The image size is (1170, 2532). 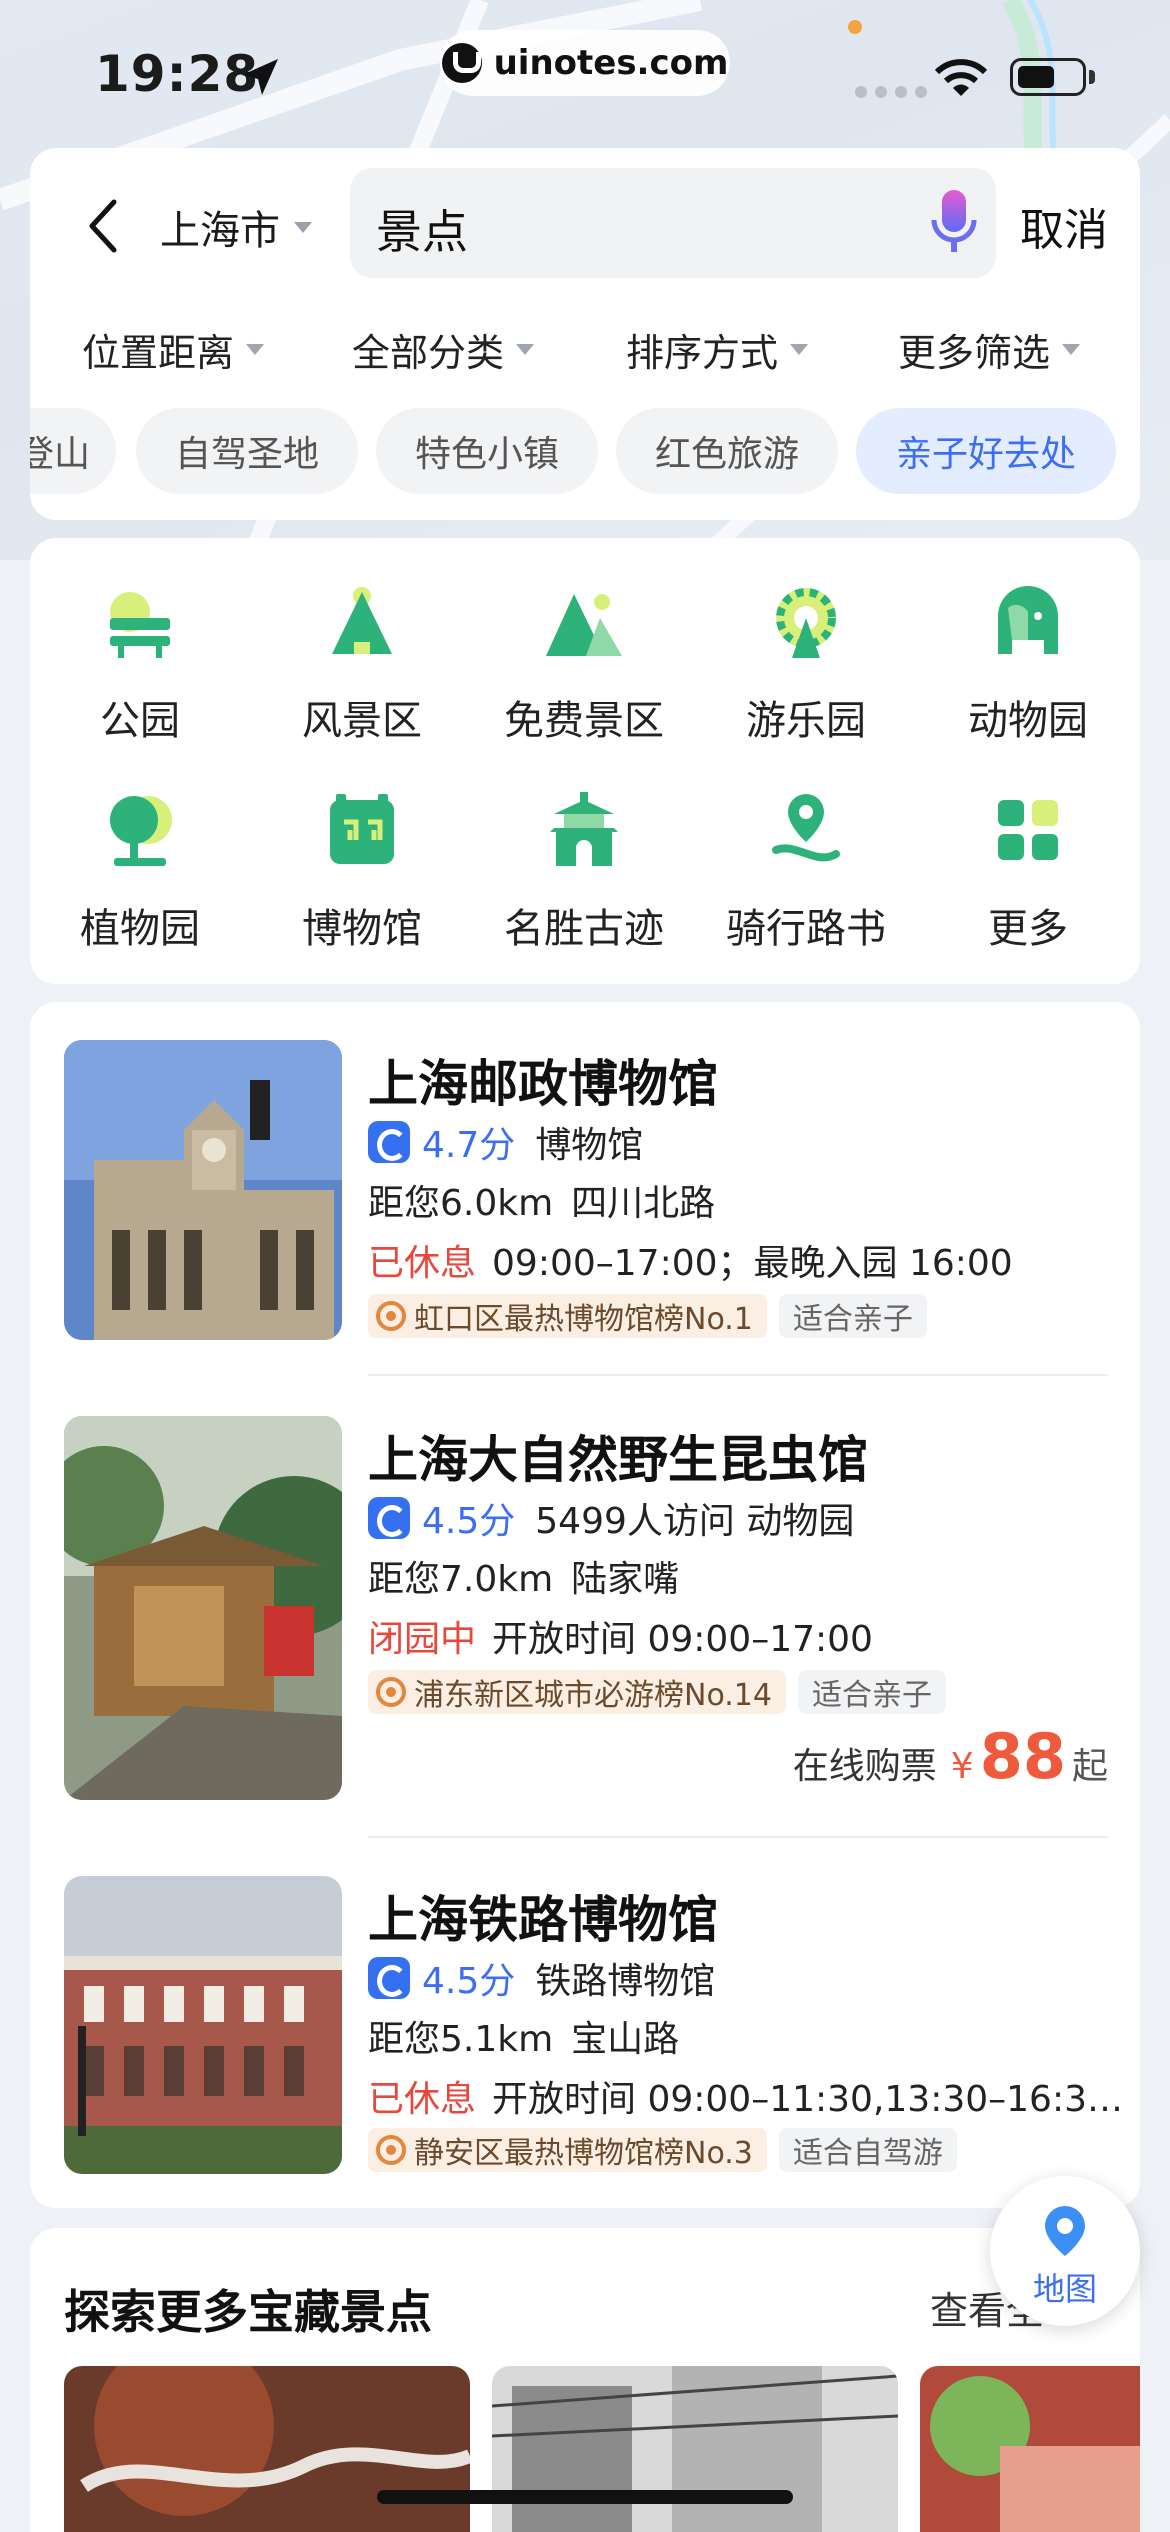 I want to click on chip-family: 亲子好去处, so click(x=986, y=451).